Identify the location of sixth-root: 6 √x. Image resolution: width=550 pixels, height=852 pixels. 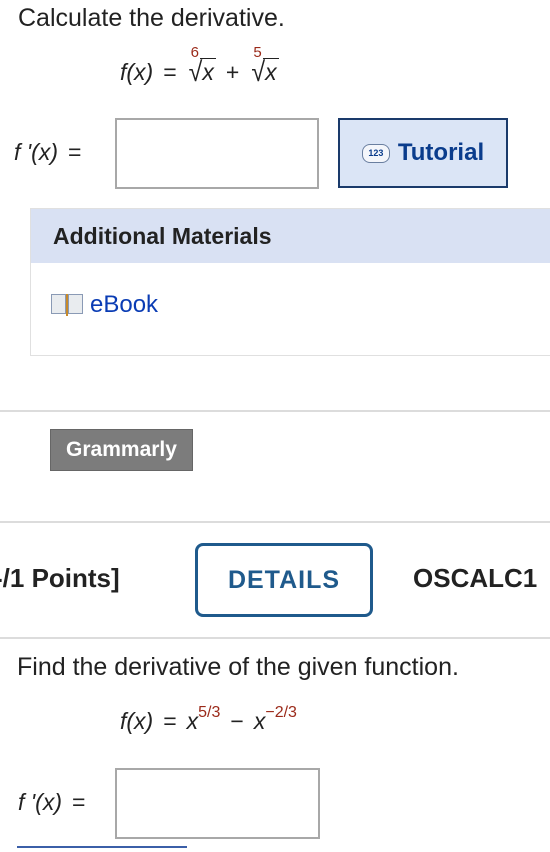
(202, 66).